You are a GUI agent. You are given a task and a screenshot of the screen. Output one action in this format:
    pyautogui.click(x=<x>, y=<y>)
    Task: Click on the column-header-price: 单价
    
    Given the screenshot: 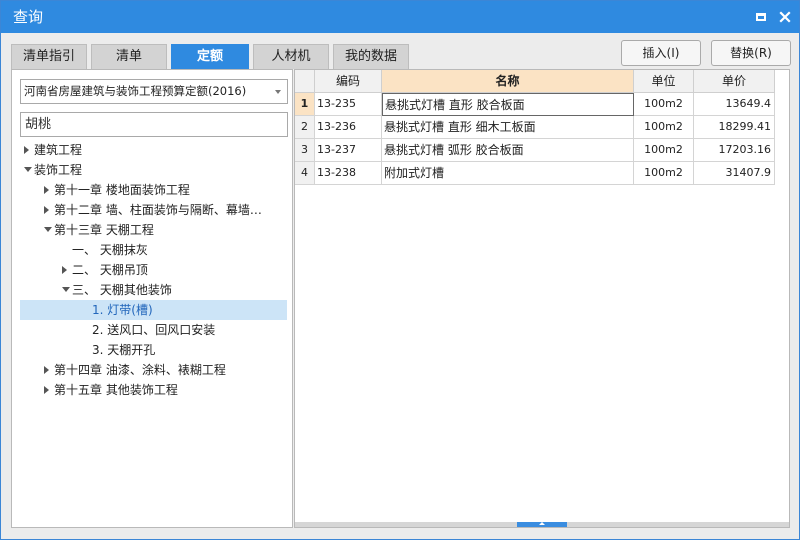 What is the action you would take?
    pyautogui.click(x=734, y=81)
    